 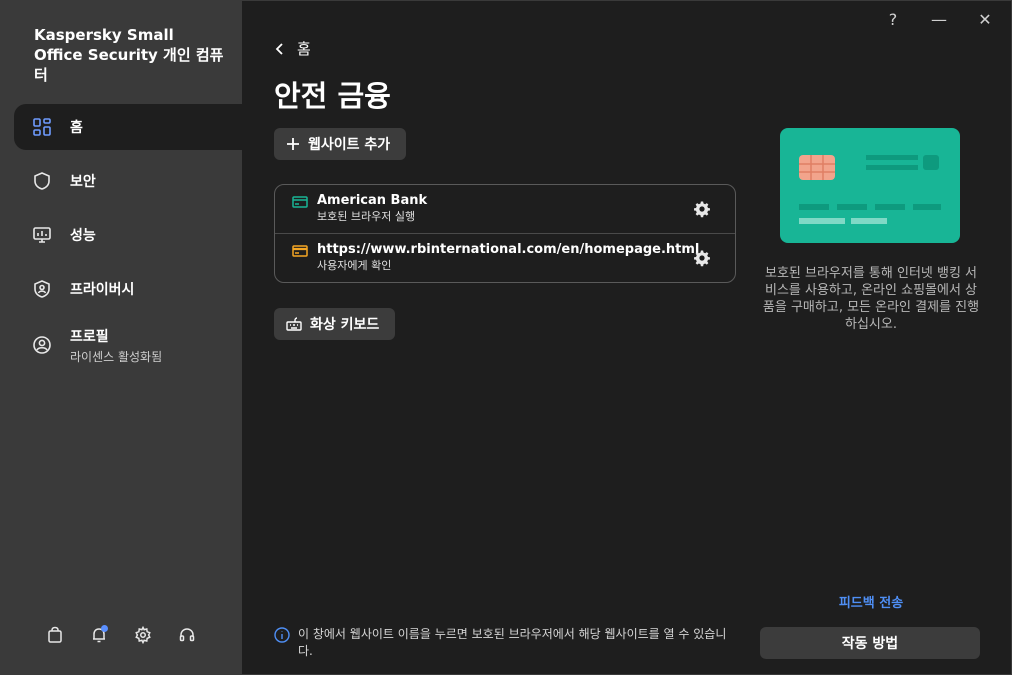 I want to click on sidebar-item-profile: 프로필 라이센스 활성화됨, so click(x=128, y=345).